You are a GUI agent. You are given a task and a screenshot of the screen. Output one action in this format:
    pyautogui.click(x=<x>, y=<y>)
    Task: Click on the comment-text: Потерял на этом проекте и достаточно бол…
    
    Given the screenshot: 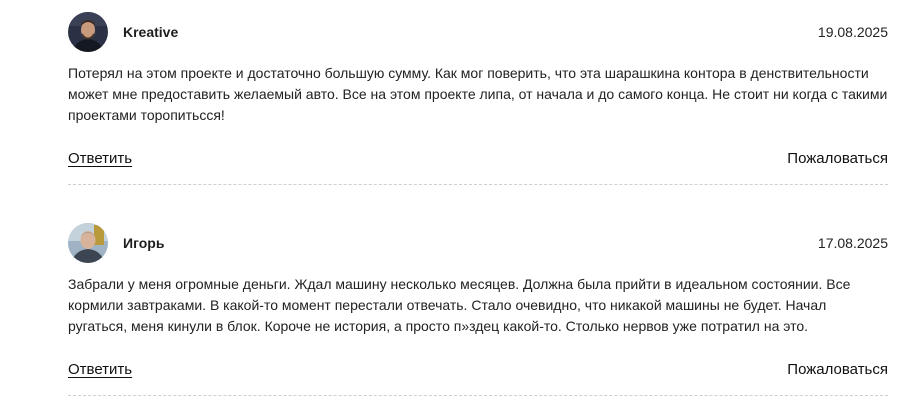 What is the action you would take?
    pyautogui.click(x=478, y=94)
    